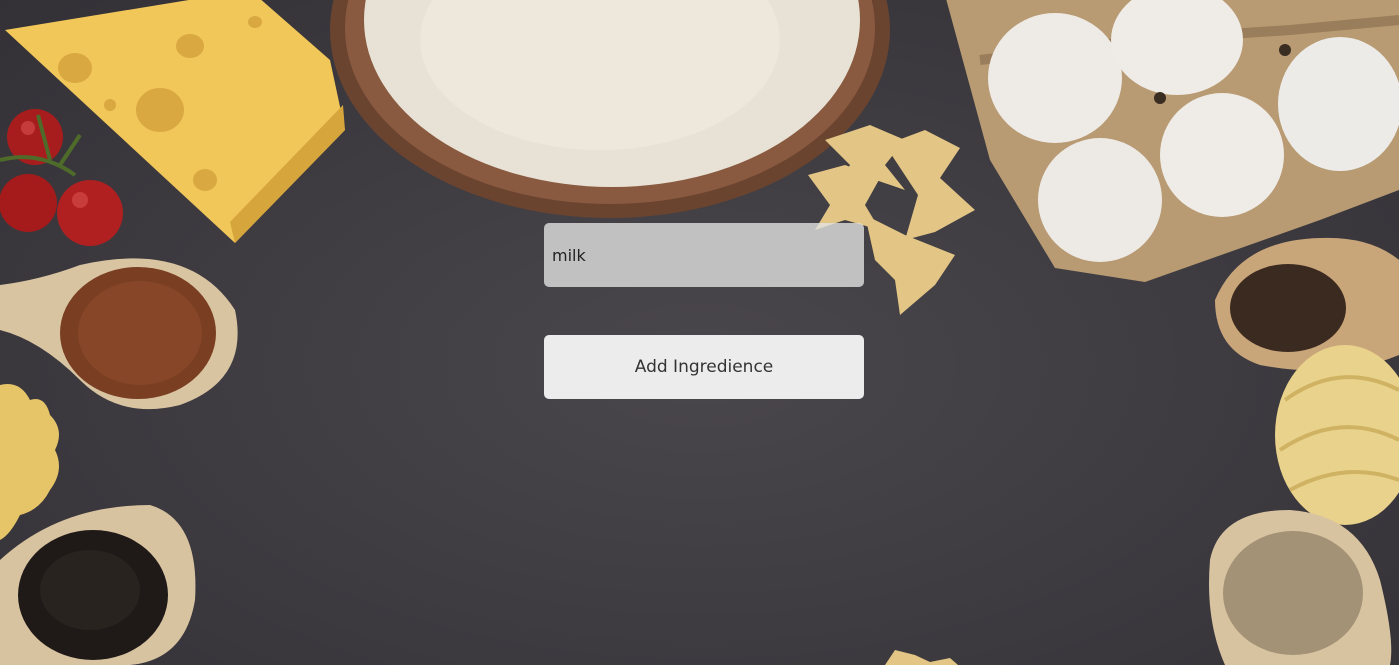 Image resolution: width=1399 pixels, height=665 pixels. What do you see at coordinates (1300, 587) in the screenshot?
I see `ground-spice-spoon-image` at bounding box center [1300, 587].